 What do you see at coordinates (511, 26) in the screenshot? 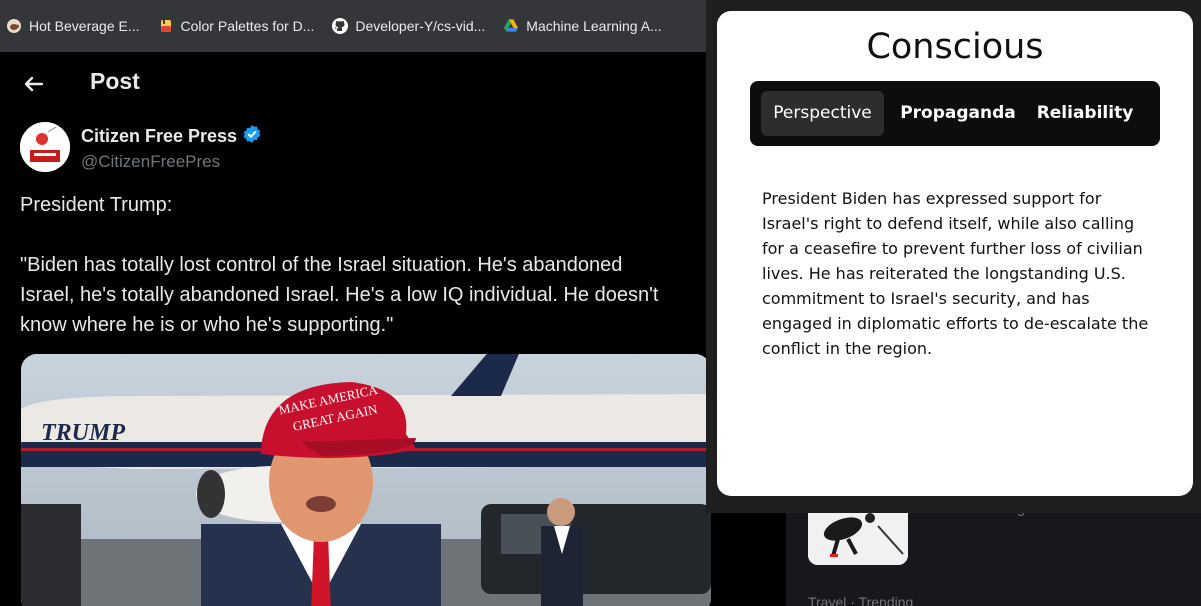
I see `google-drive-icon` at bounding box center [511, 26].